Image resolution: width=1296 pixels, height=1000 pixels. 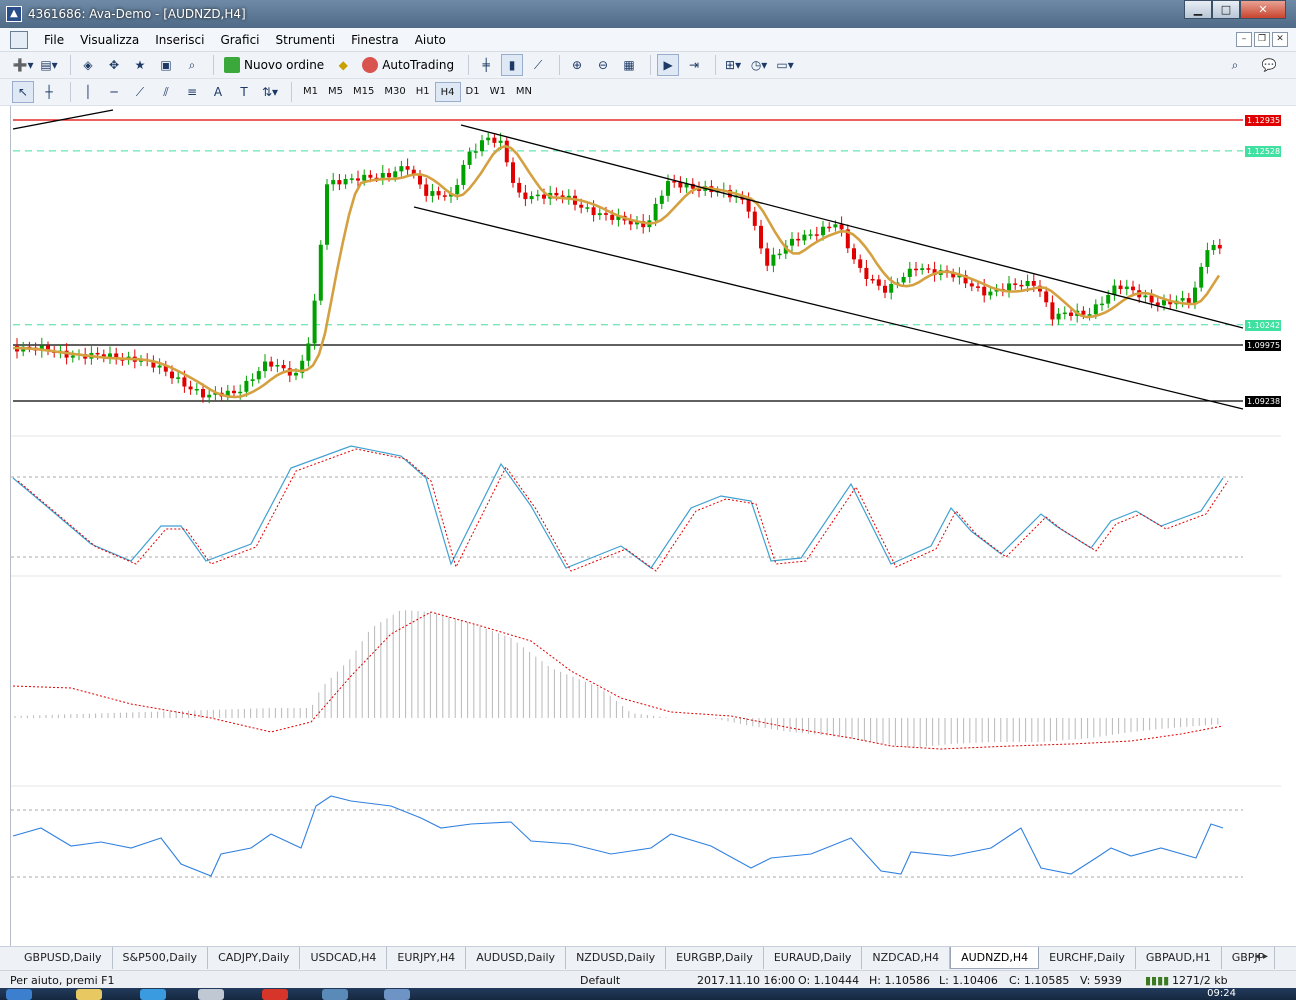 I want to click on tab-audnzd-h4: AUDNZD,H4, so click(x=995, y=958).